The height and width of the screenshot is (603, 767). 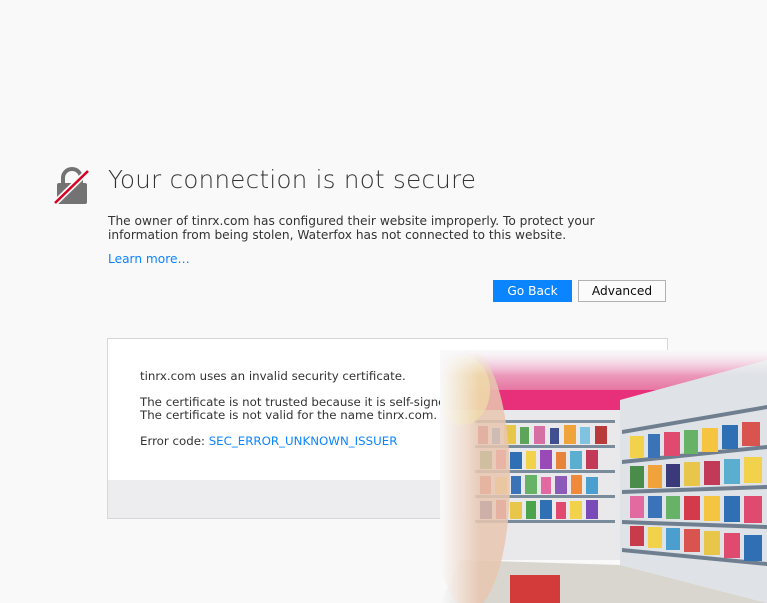 I want to click on advanced-button: Advanced, so click(x=622, y=291).